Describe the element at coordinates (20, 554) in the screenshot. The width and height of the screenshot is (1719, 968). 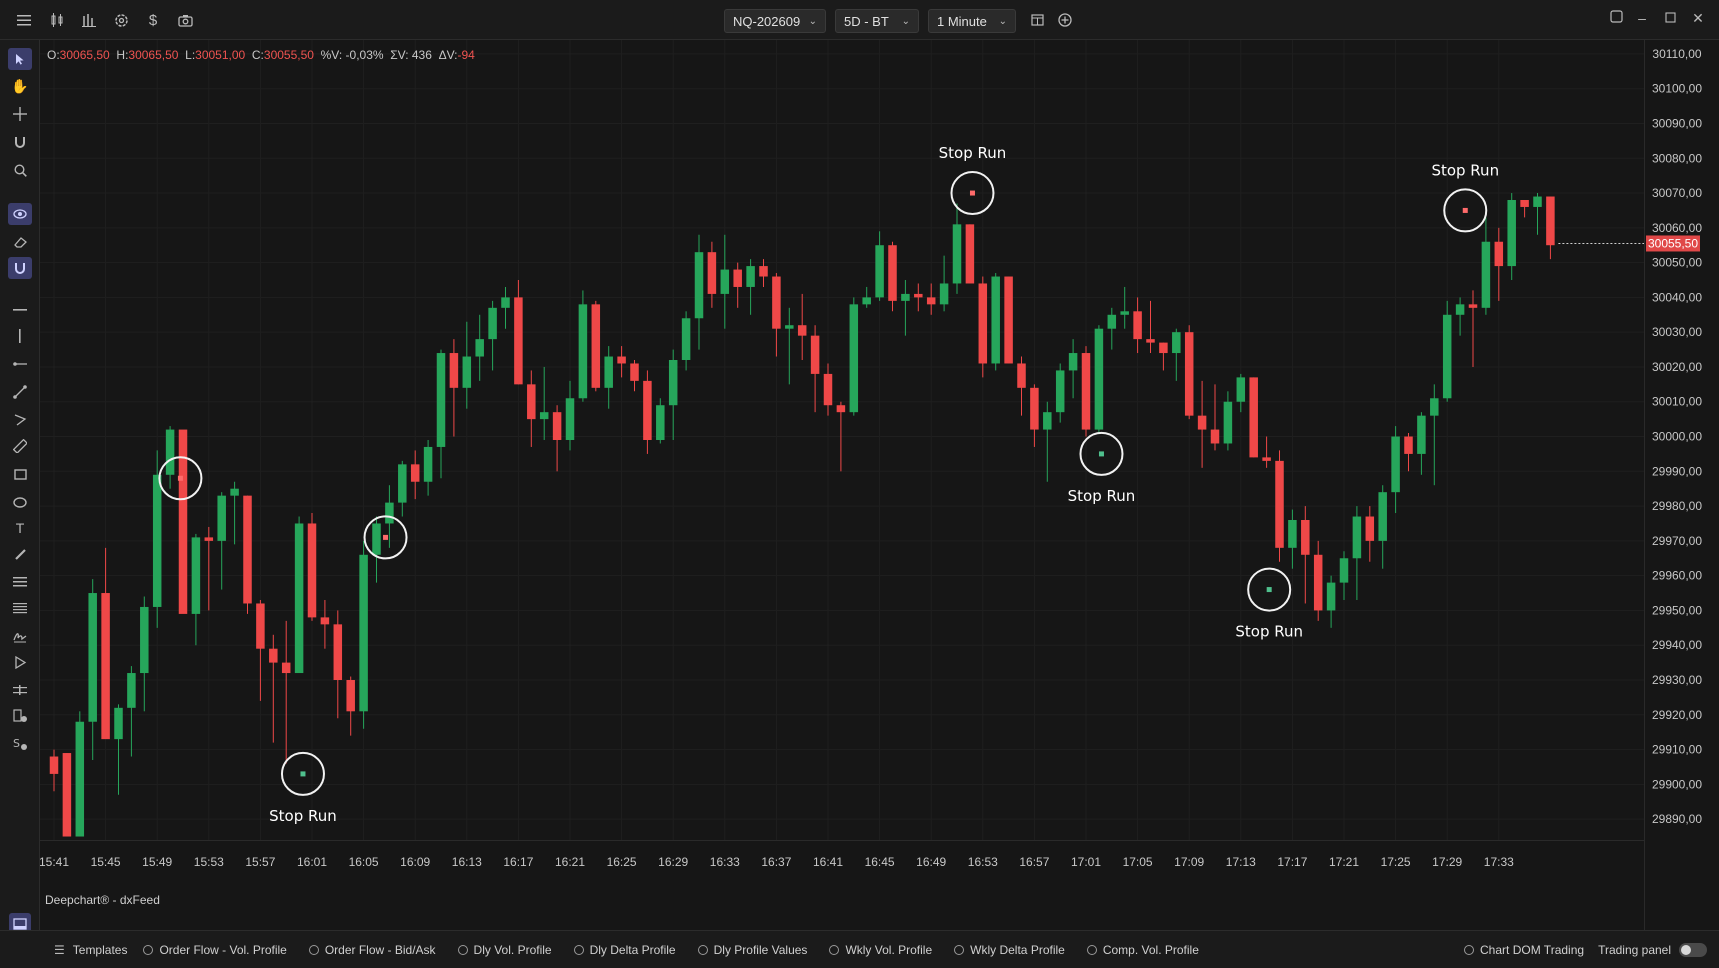
I see `pencil-icon` at that location.